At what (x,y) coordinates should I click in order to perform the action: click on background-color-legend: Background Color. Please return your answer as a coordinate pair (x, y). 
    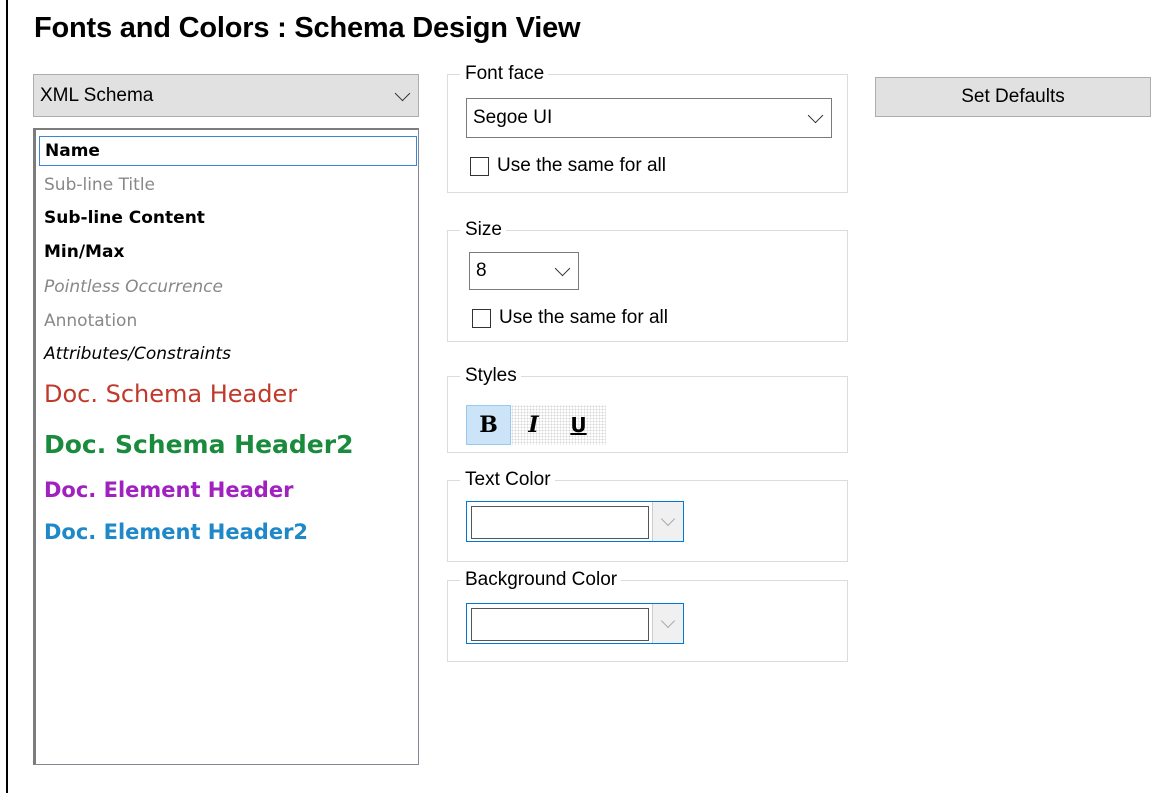
    Looking at the image, I should click on (541, 580).